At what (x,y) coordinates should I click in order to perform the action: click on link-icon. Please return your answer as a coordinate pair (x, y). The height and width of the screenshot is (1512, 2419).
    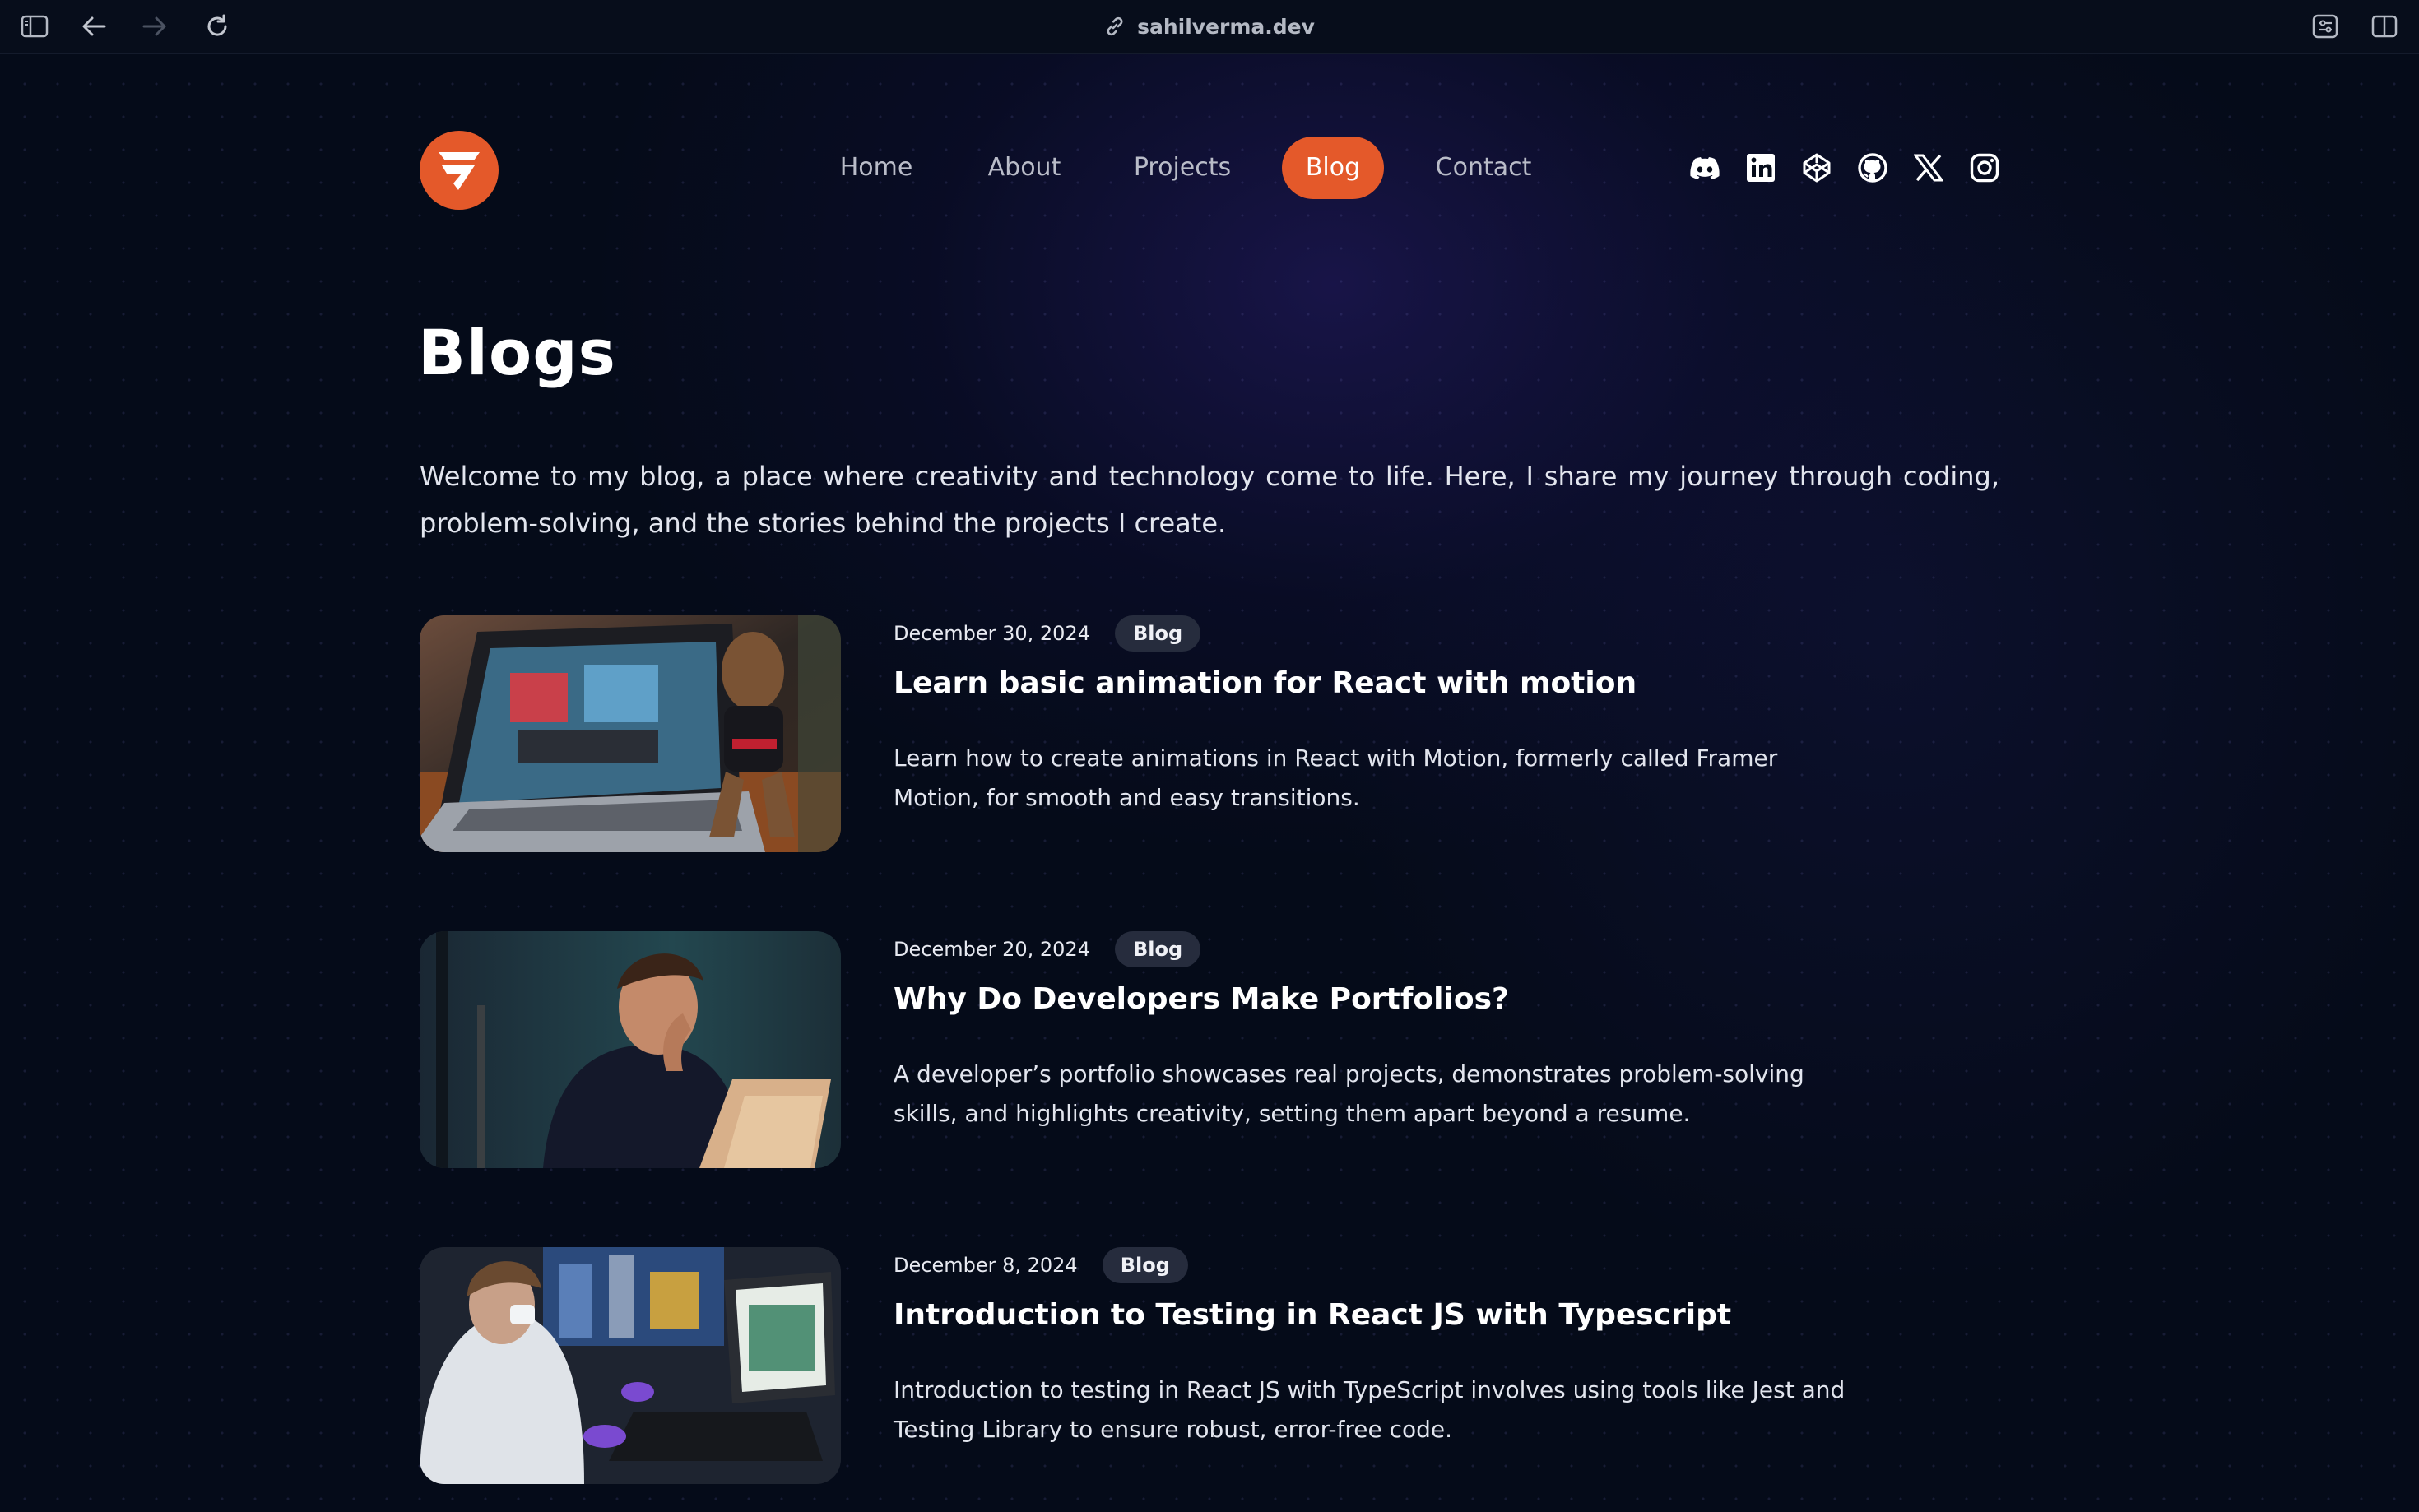
    Looking at the image, I should click on (1115, 26).